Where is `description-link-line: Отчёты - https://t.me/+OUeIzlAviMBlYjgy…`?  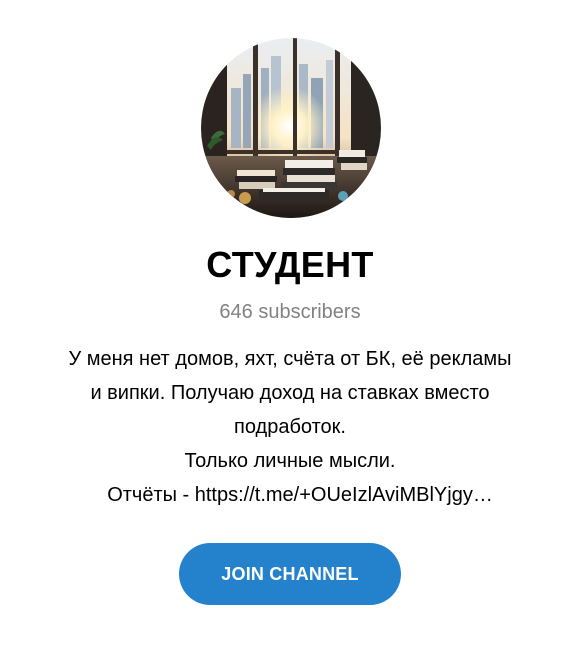
description-link-line: Отчёты - https://t.me/+OUeIzlAviMBlYjgy… is located at coordinates (290, 495).